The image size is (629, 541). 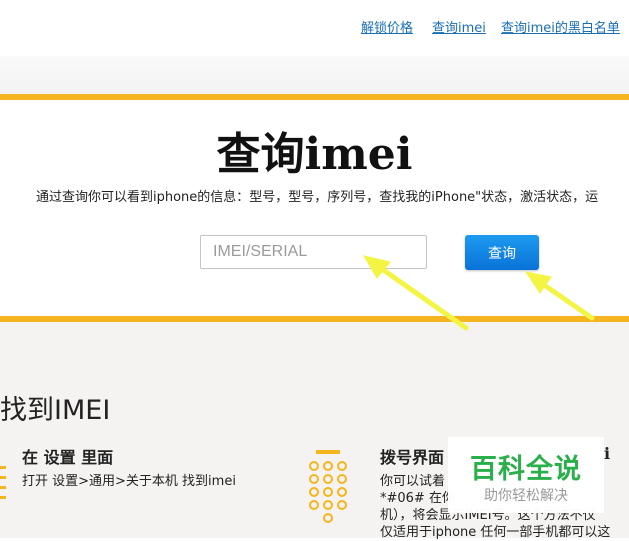 What do you see at coordinates (526, 469) in the screenshot?
I see `watermark-title: 百科全说` at bounding box center [526, 469].